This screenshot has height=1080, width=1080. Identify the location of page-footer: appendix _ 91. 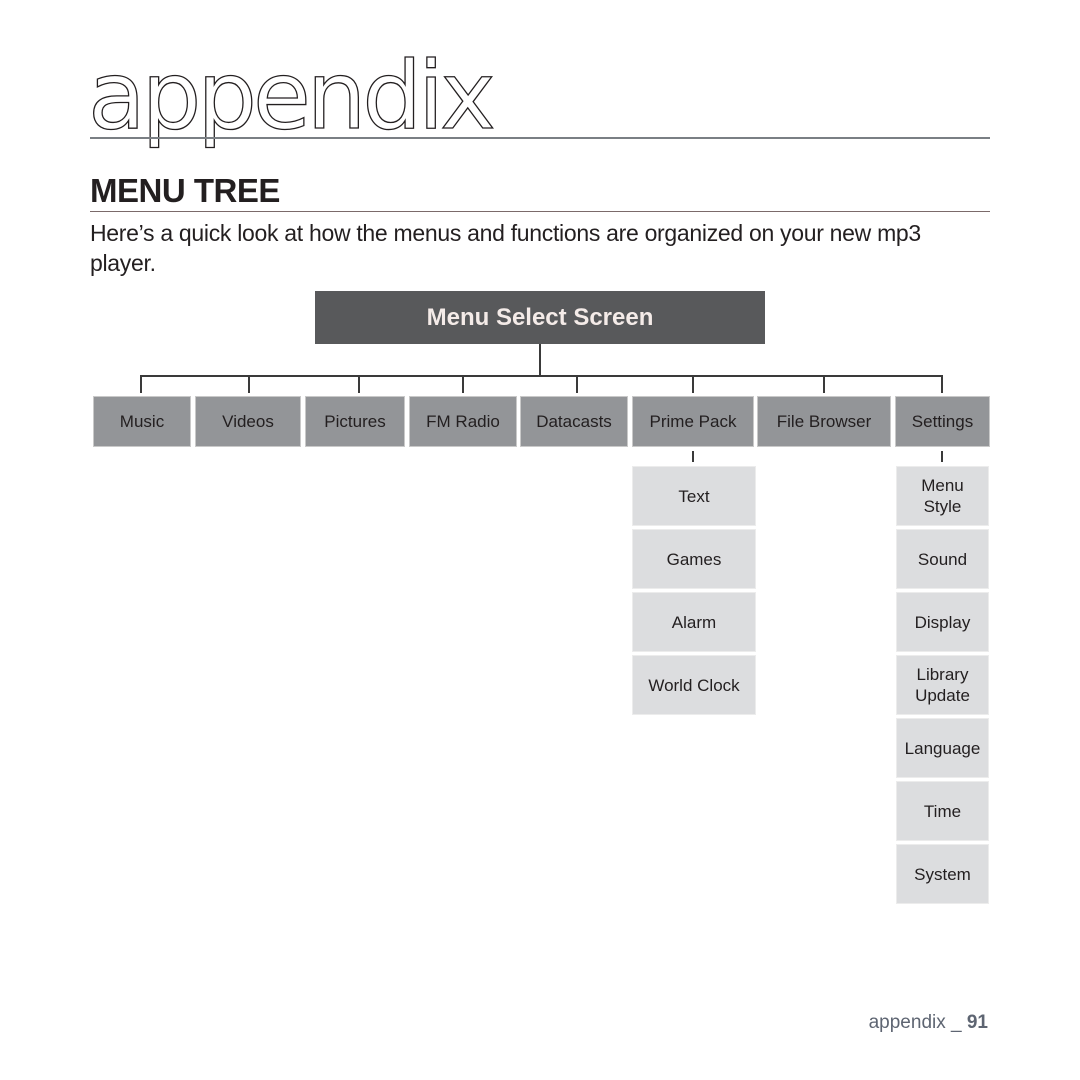
(928, 1023).